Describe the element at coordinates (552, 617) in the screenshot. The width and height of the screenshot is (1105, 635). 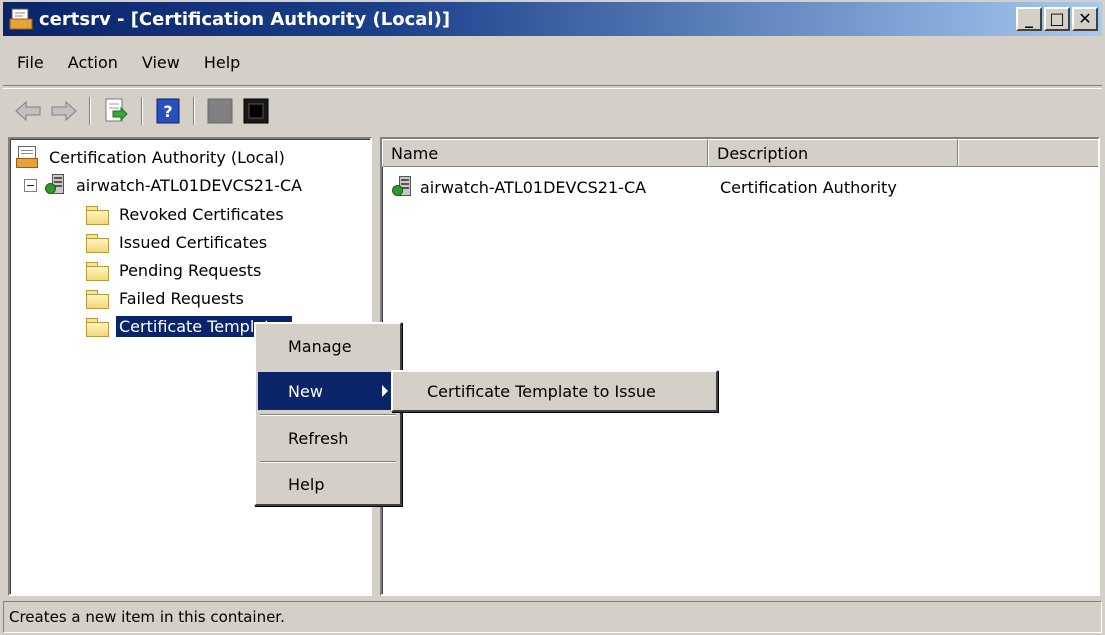
I see `status-bar: Creates a new item in this container.` at that location.